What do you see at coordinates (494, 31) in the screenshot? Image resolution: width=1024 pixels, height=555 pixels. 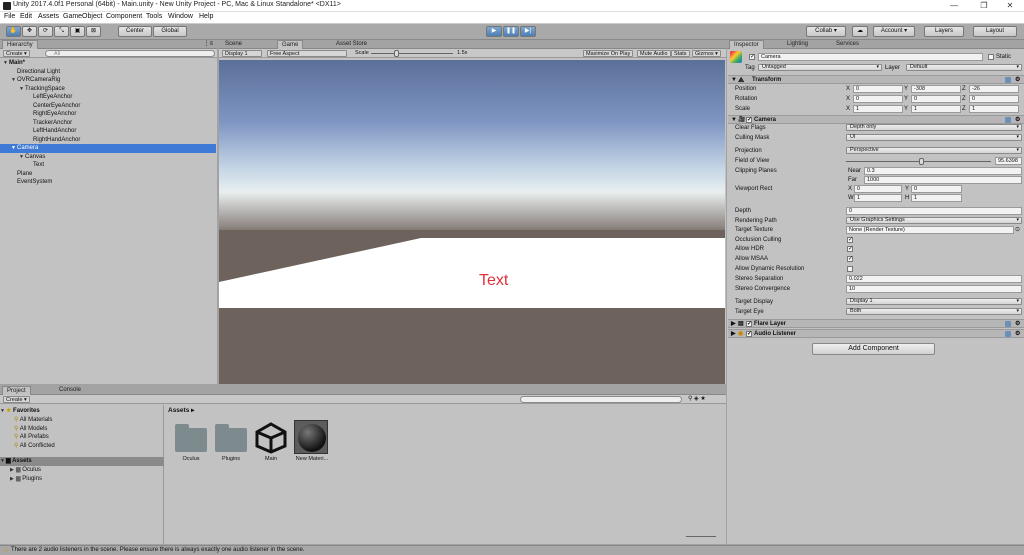 I see `play-icon: ▶` at bounding box center [494, 31].